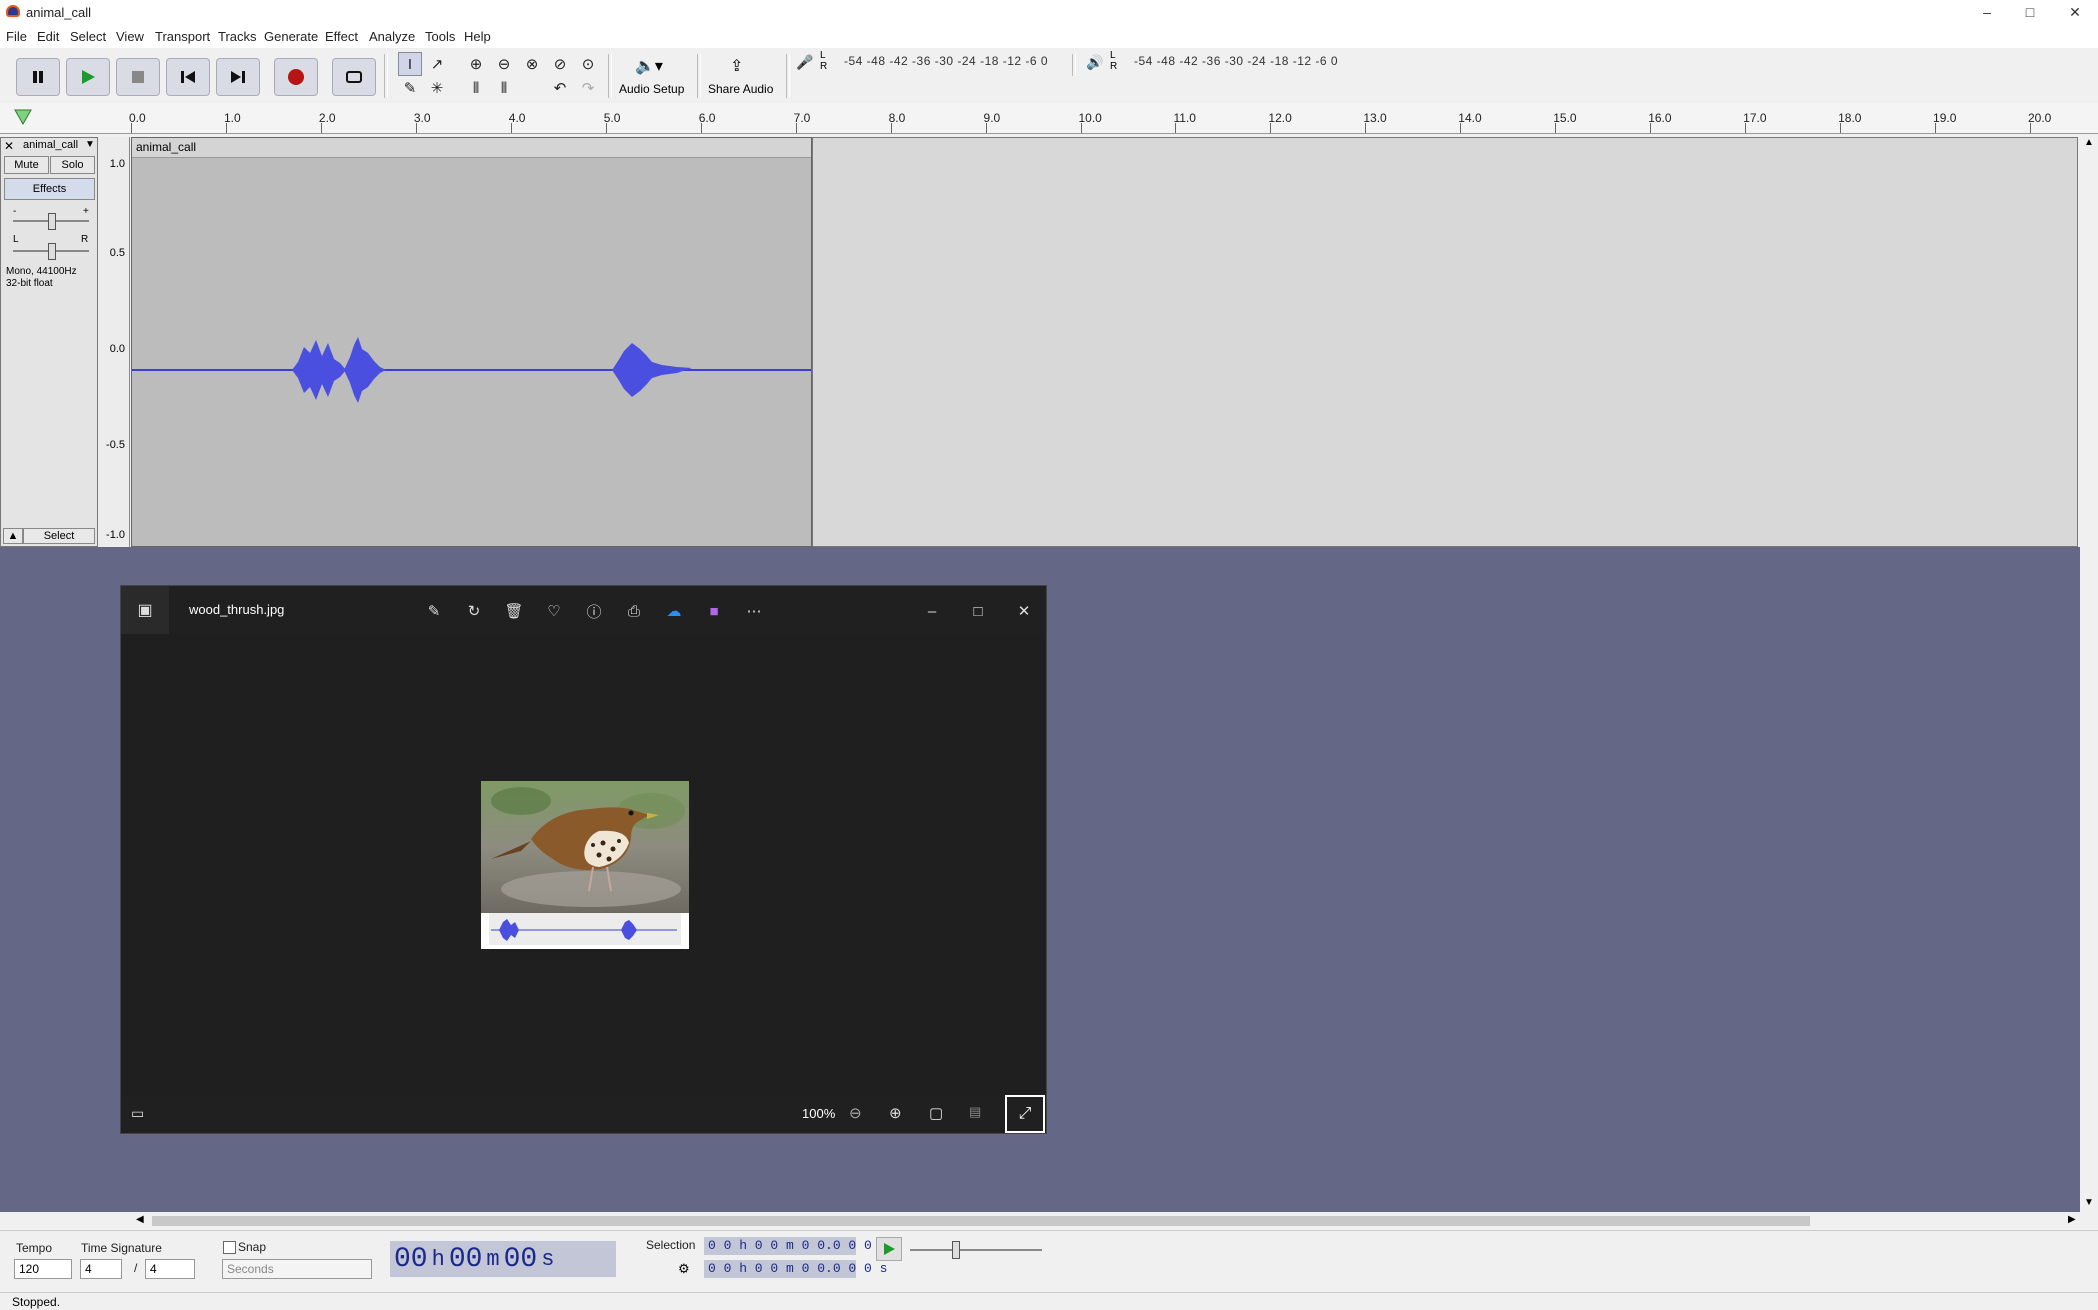 The height and width of the screenshot is (1310, 2098). Describe the element at coordinates (2089, 674) in the screenshot. I see `vertical-scrollbar: ▲ ▼` at that location.